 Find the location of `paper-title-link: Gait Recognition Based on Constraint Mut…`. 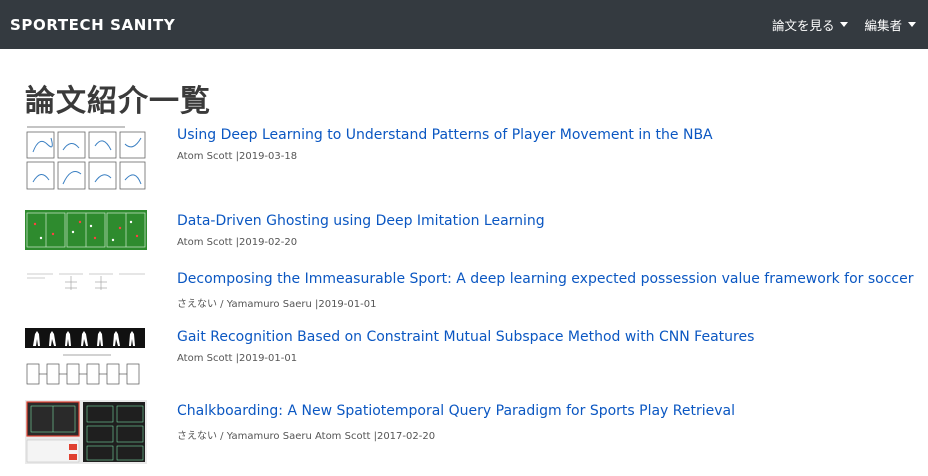

paper-title-link: Gait Recognition Based on Constraint Mut… is located at coordinates (465, 337).